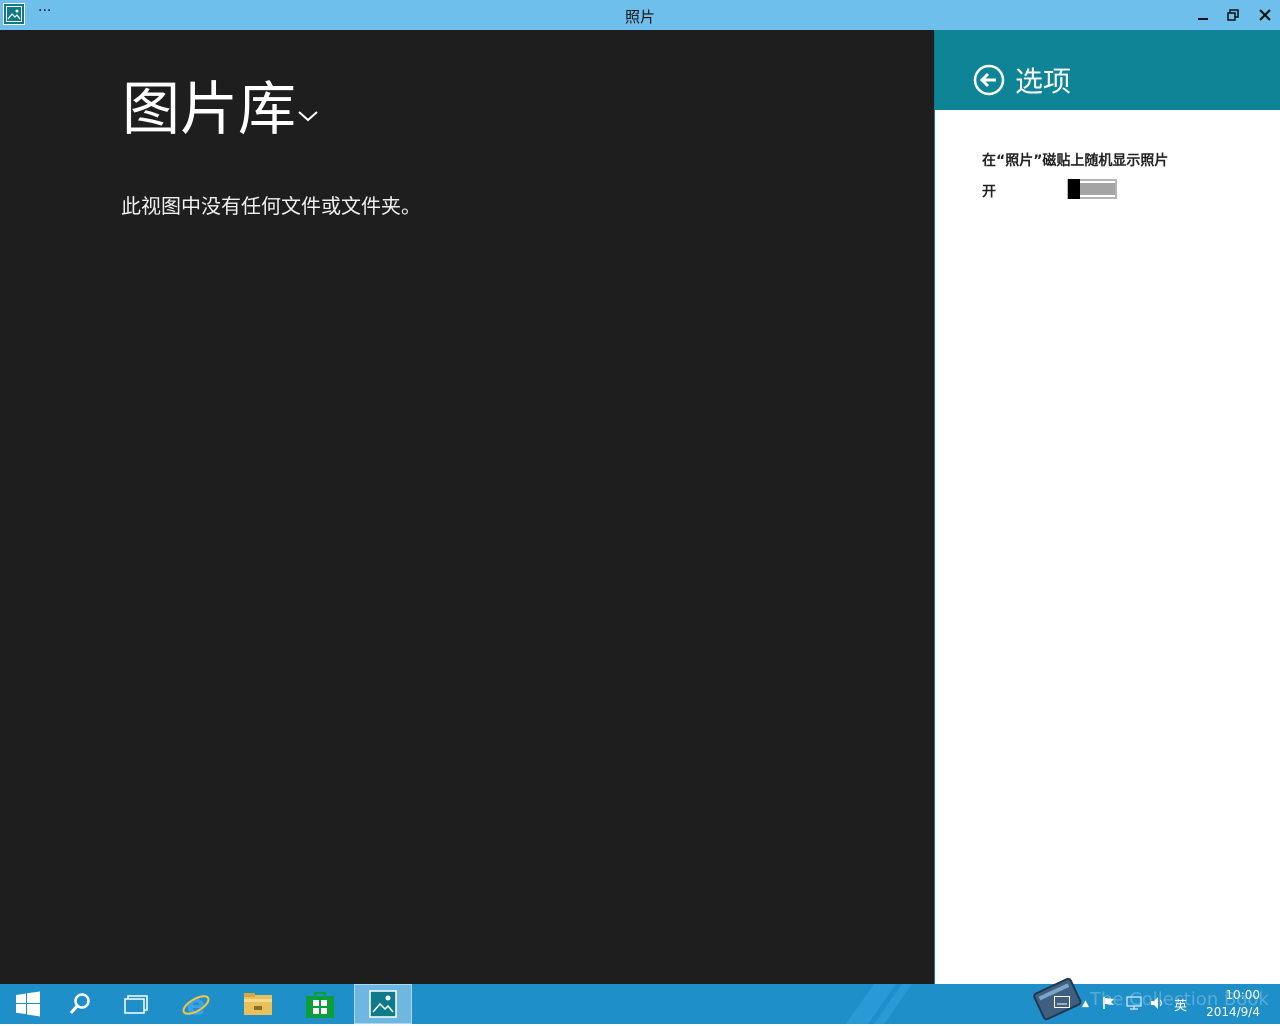  I want to click on clock-date: 2014/9/4, so click(1233, 1012).